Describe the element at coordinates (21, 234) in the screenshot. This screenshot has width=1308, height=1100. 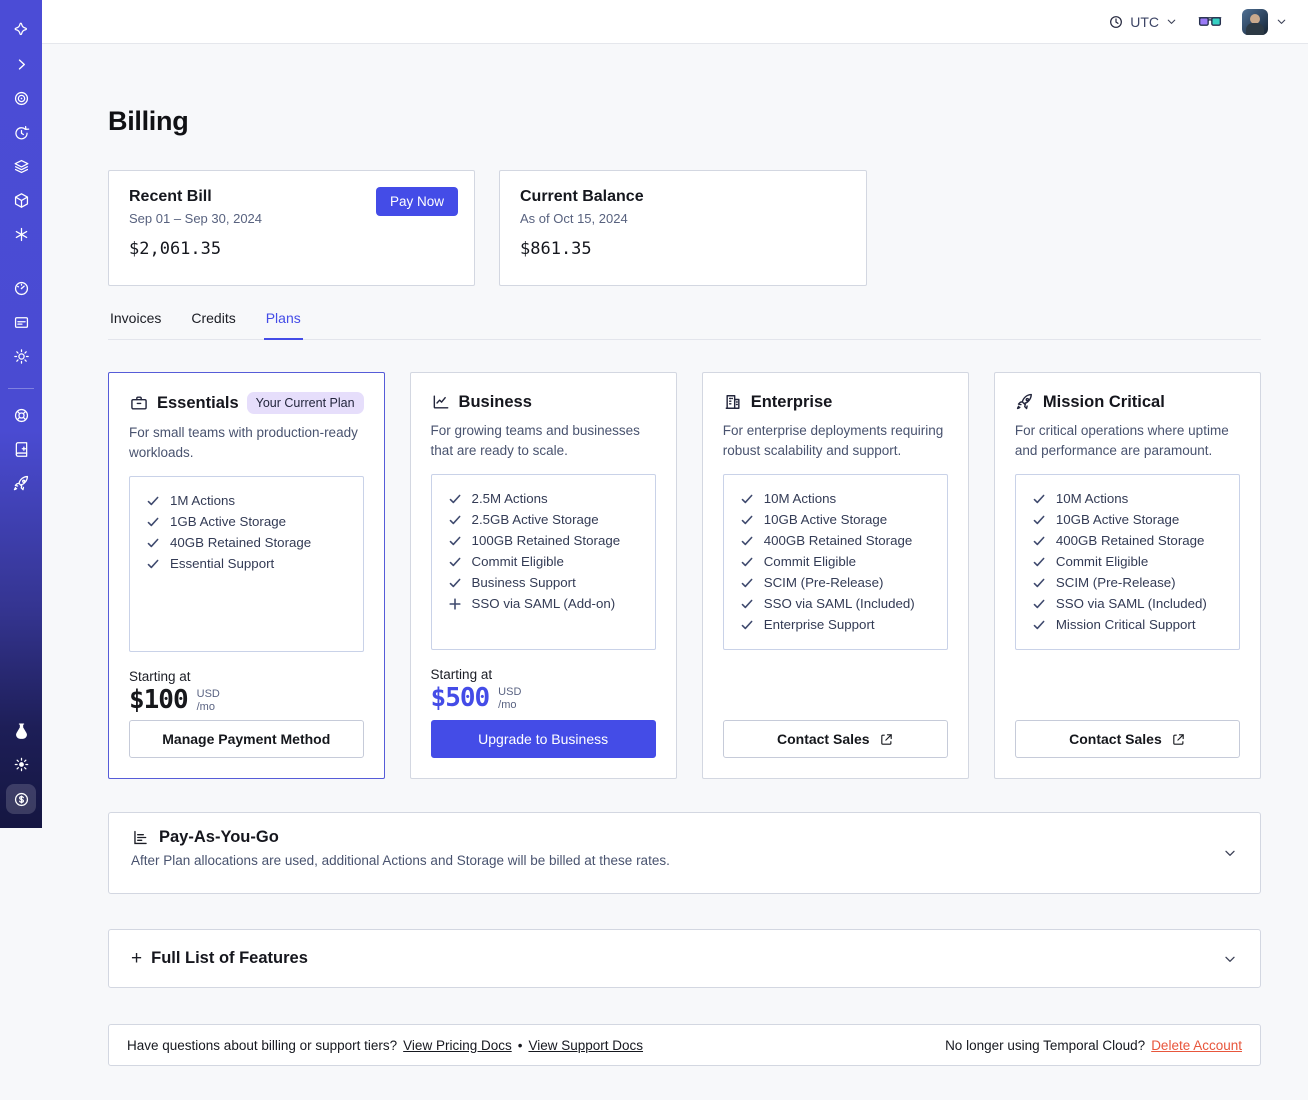
I see `sidebar-item-nexus` at that location.